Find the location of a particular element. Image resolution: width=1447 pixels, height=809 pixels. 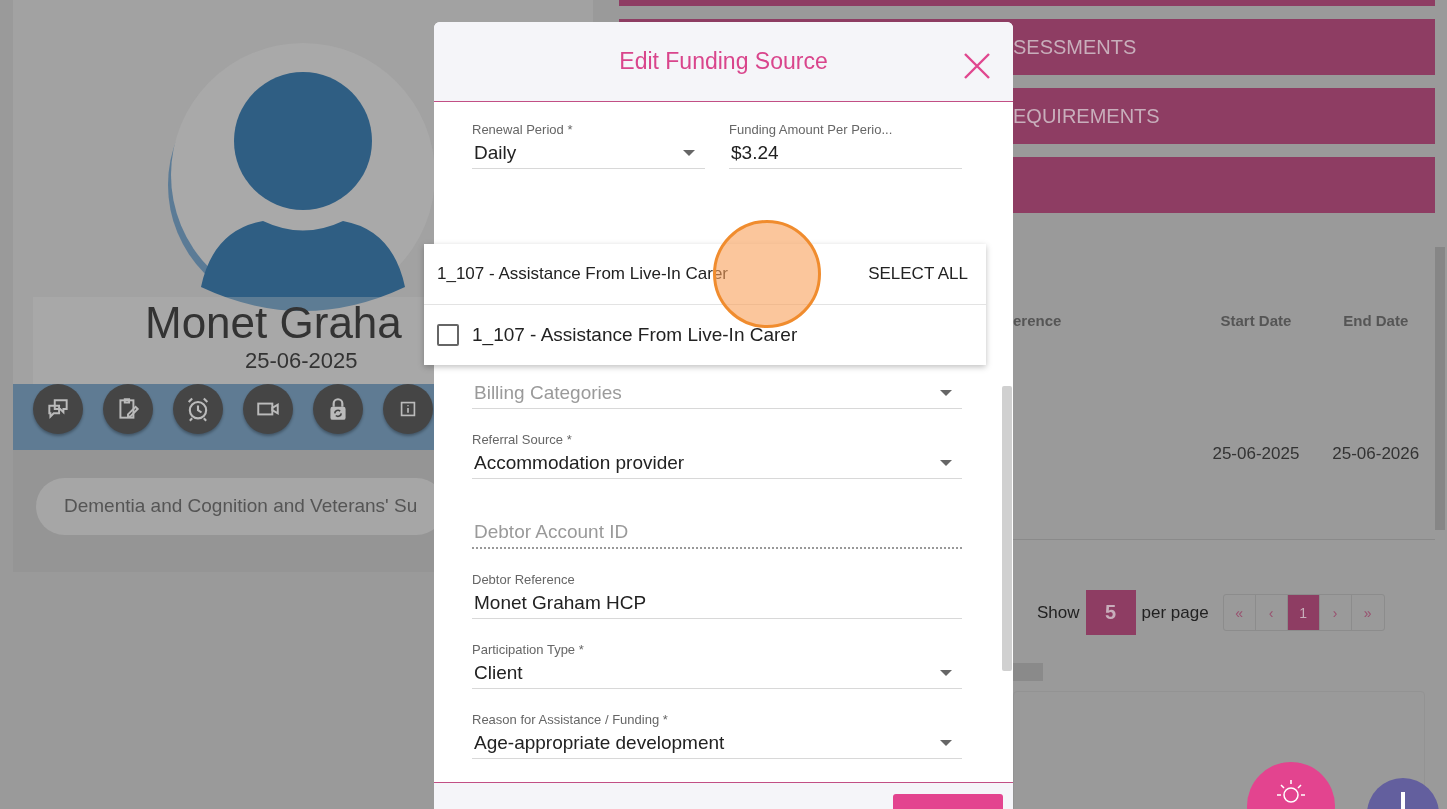

input-field: Debtor Reference Monet Graham HCP is located at coordinates (717, 584).